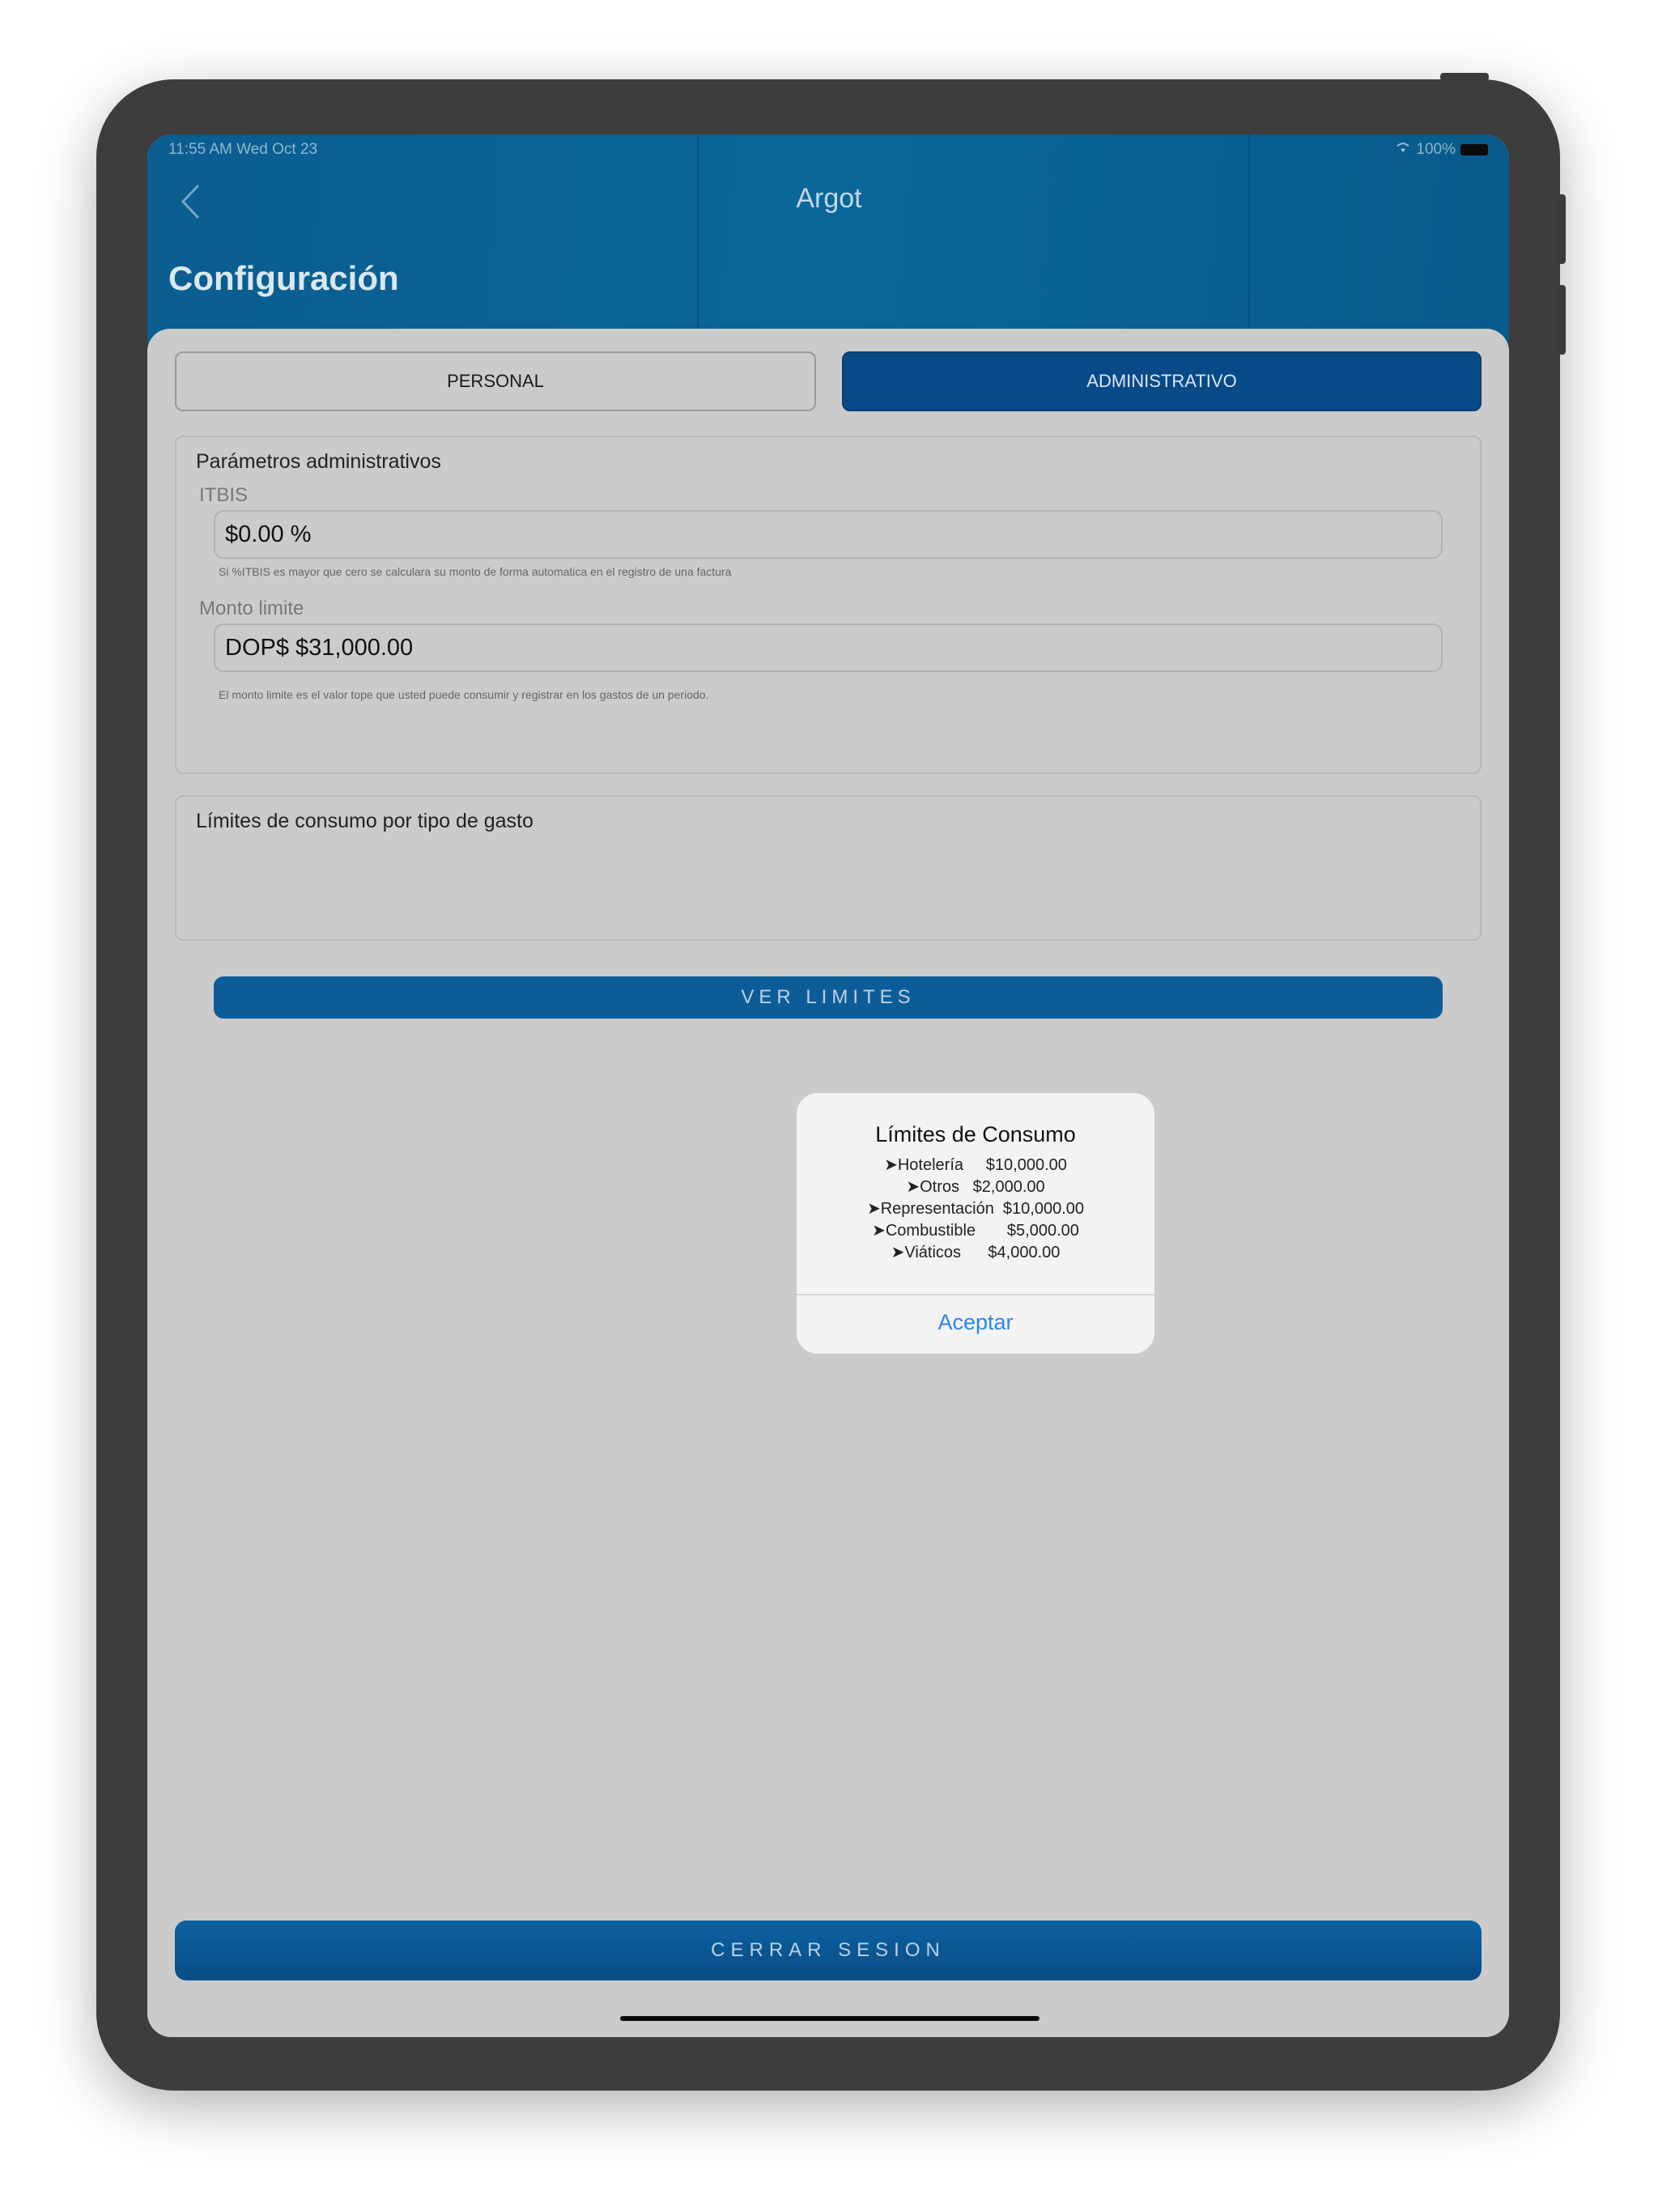 This screenshot has height=2212, width=1658. Describe the element at coordinates (365, 821) in the screenshot. I see `consumption-limits-title: Límites de consumo por tipo de gasto` at that location.